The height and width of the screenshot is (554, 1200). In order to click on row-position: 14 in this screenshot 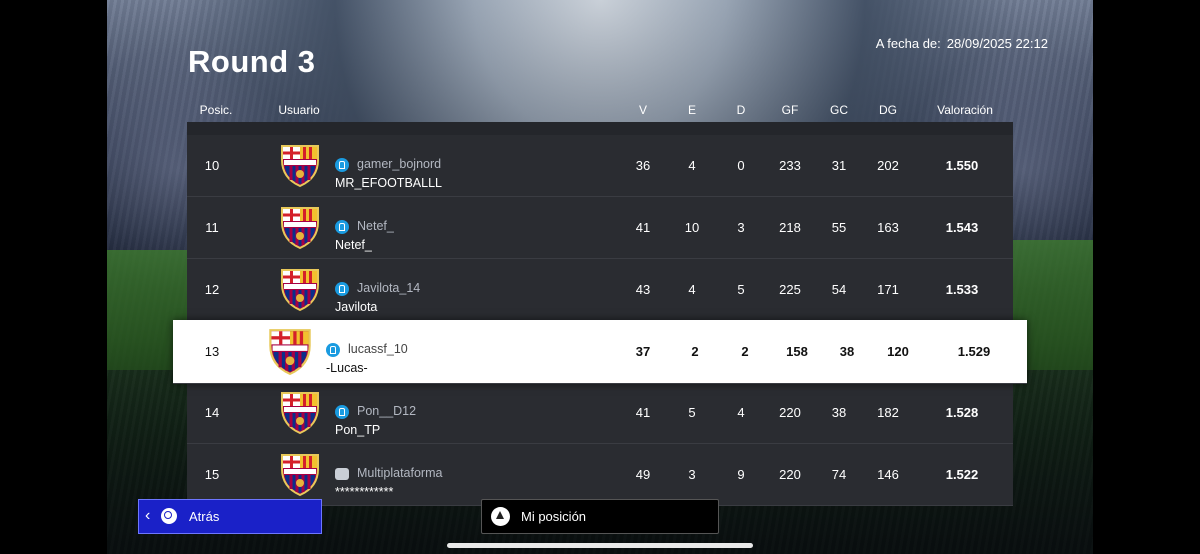, I will do `click(212, 412)`.